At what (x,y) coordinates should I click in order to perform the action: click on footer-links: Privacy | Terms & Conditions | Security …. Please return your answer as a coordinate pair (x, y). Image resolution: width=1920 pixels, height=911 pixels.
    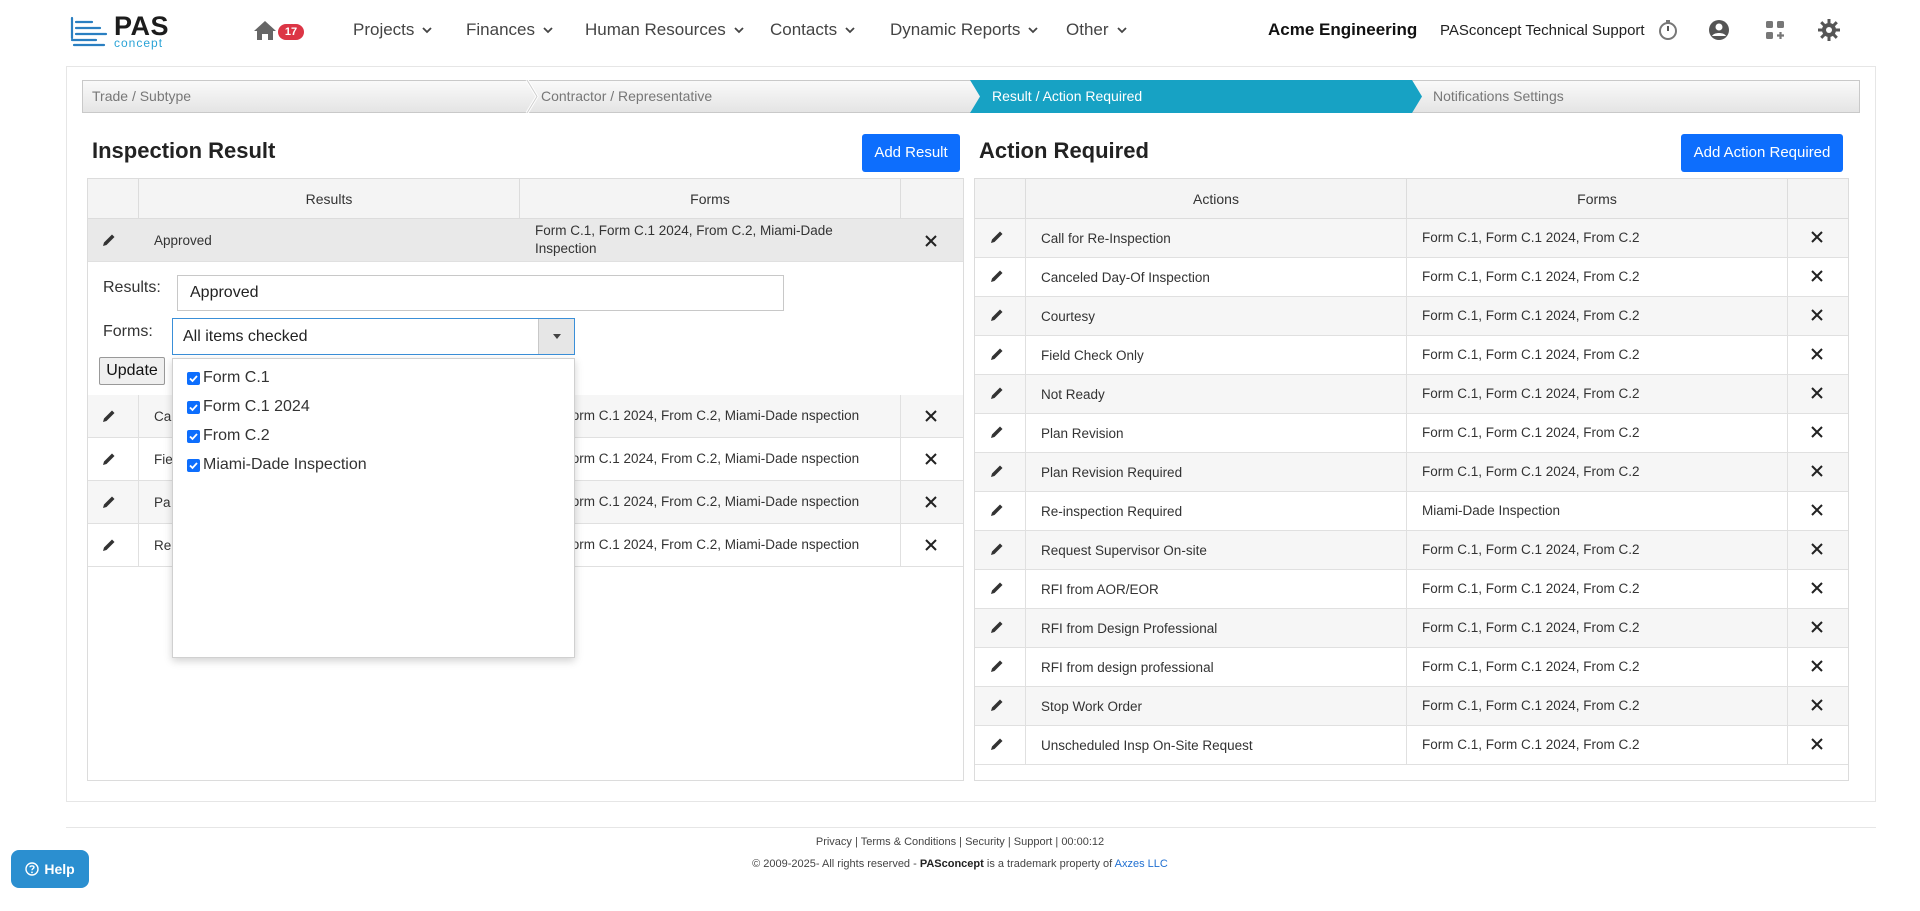
    Looking at the image, I should click on (960, 842).